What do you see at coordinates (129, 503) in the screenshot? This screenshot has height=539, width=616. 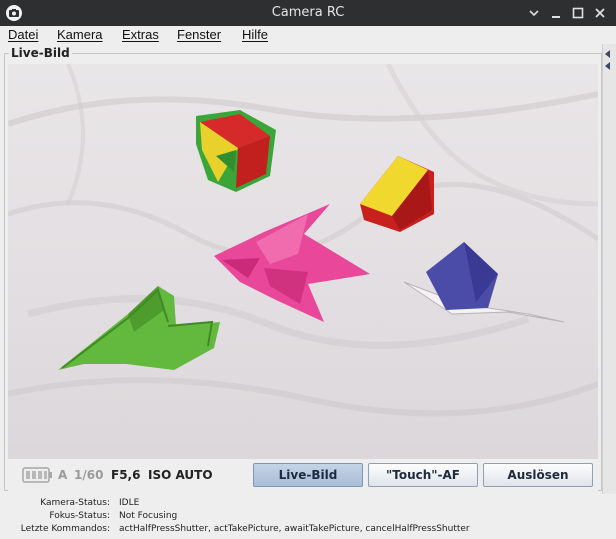 I see `camera-status-value: IDLE` at bounding box center [129, 503].